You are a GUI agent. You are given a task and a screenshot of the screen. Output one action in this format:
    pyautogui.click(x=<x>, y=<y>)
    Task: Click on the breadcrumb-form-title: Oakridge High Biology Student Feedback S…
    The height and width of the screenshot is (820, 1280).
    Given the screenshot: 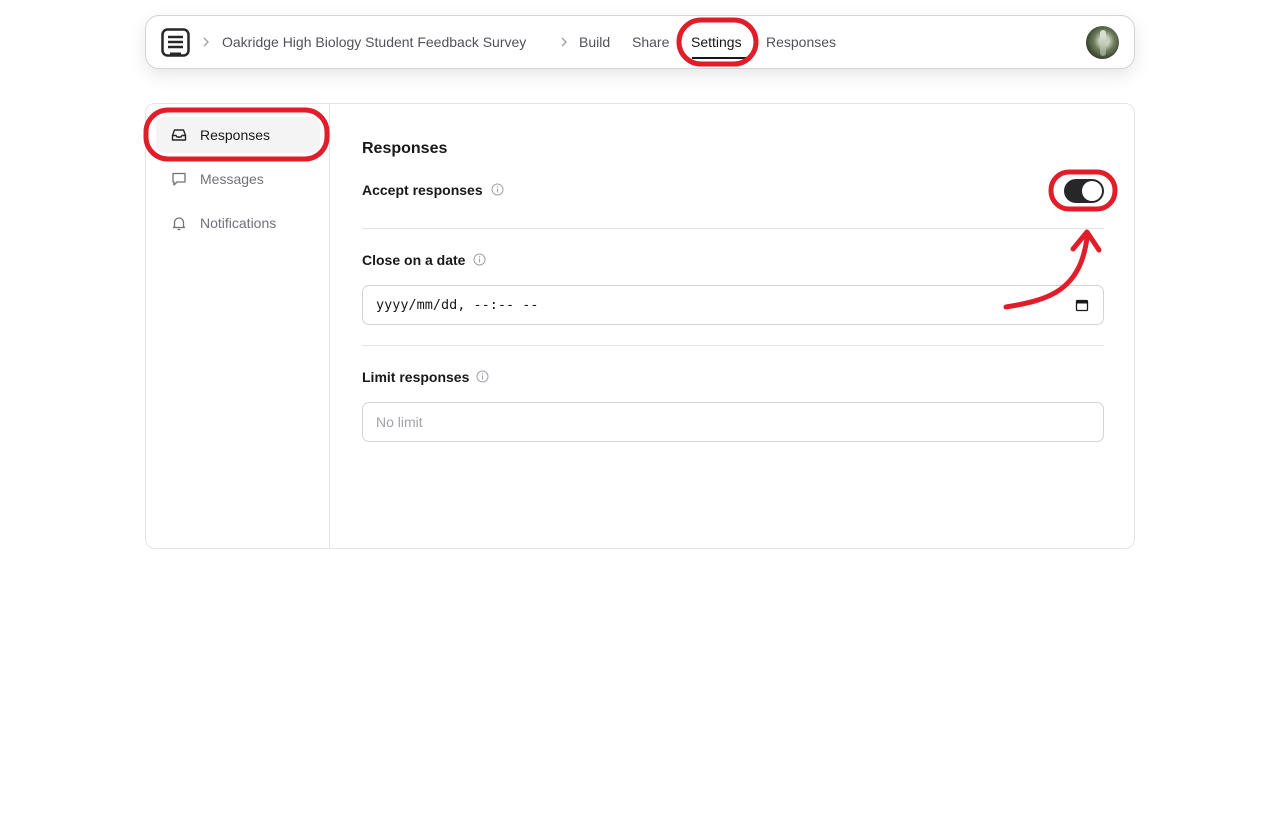 What is the action you would take?
    pyautogui.click(x=374, y=42)
    